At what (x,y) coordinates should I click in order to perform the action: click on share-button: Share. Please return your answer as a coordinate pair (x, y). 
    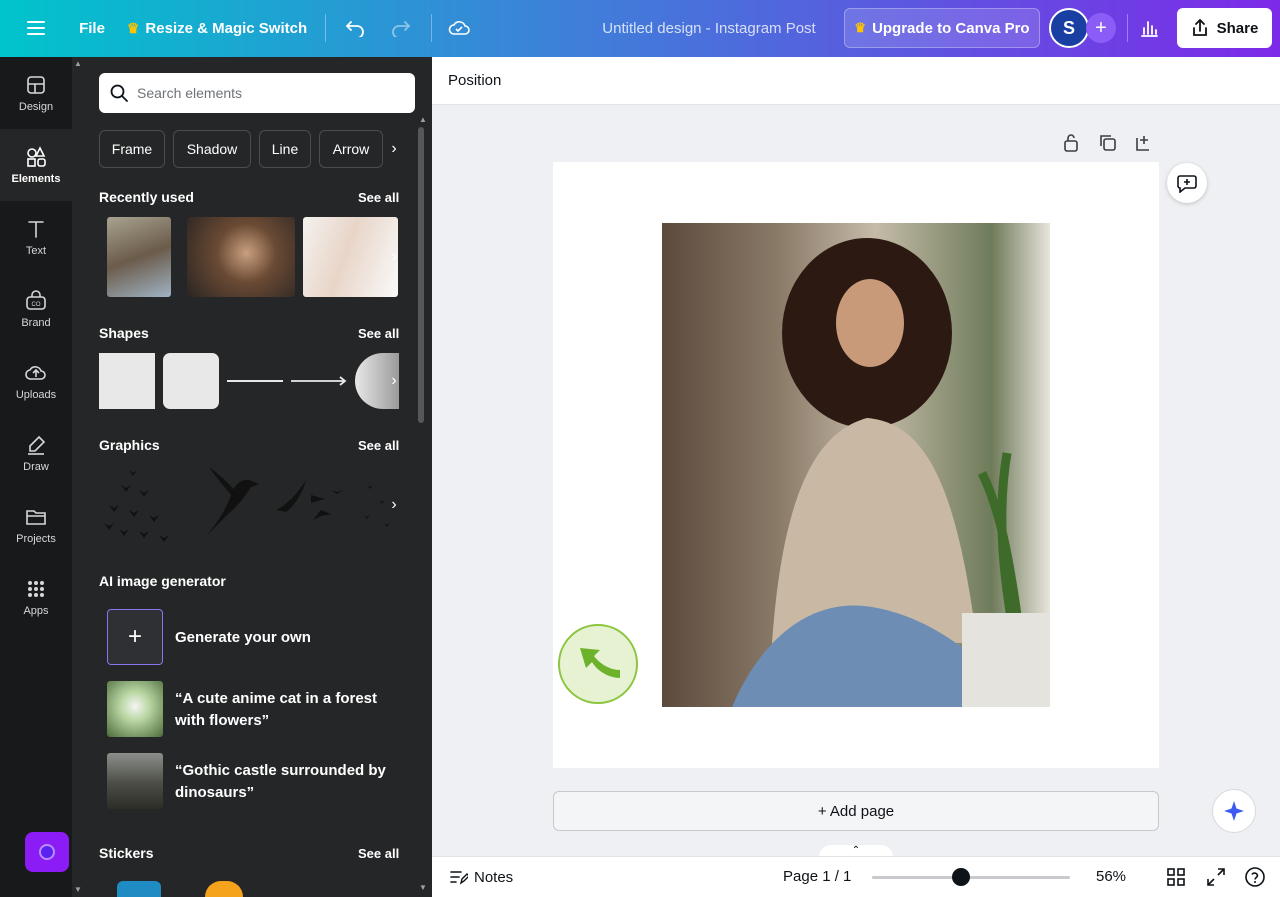
    Looking at the image, I should click on (1224, 28).